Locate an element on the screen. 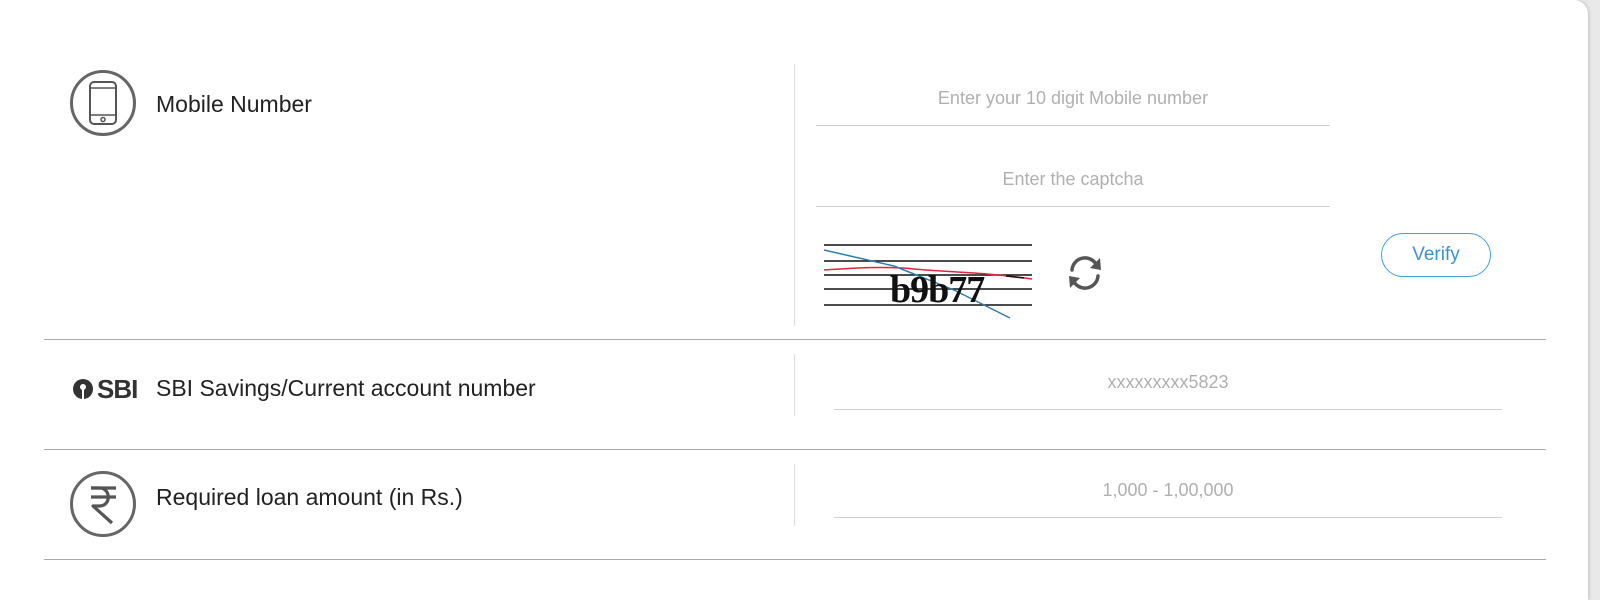 The width and height of the screenshot is (1600, 600). captcha-text: b9b77 is located at coordinates (937, 290).